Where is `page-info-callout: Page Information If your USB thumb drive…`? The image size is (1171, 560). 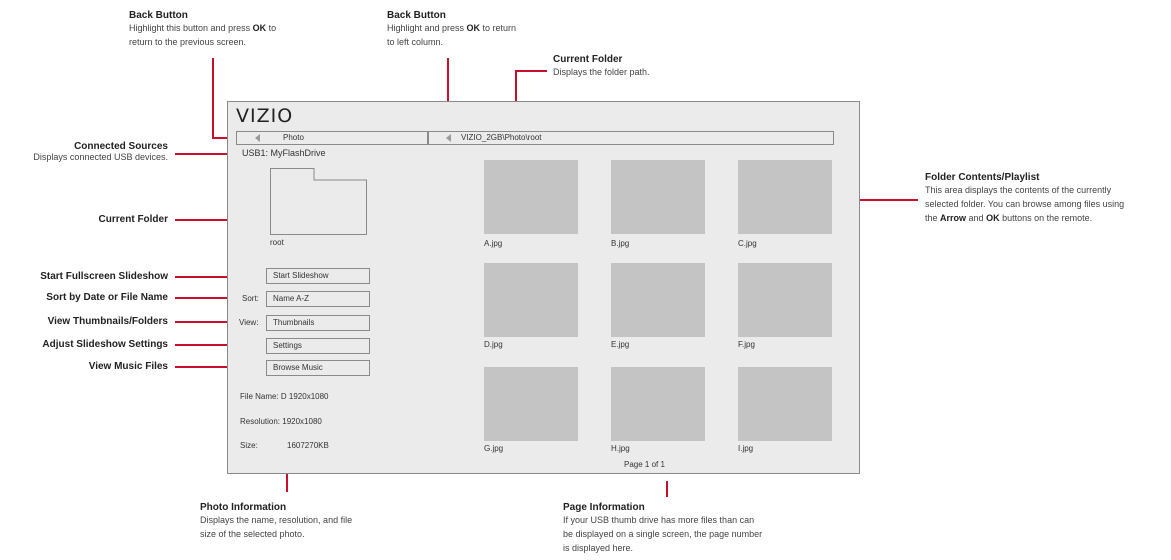 page-info-callout: Page Information If your USB thumb drive… is located at coordinates (662, 528).